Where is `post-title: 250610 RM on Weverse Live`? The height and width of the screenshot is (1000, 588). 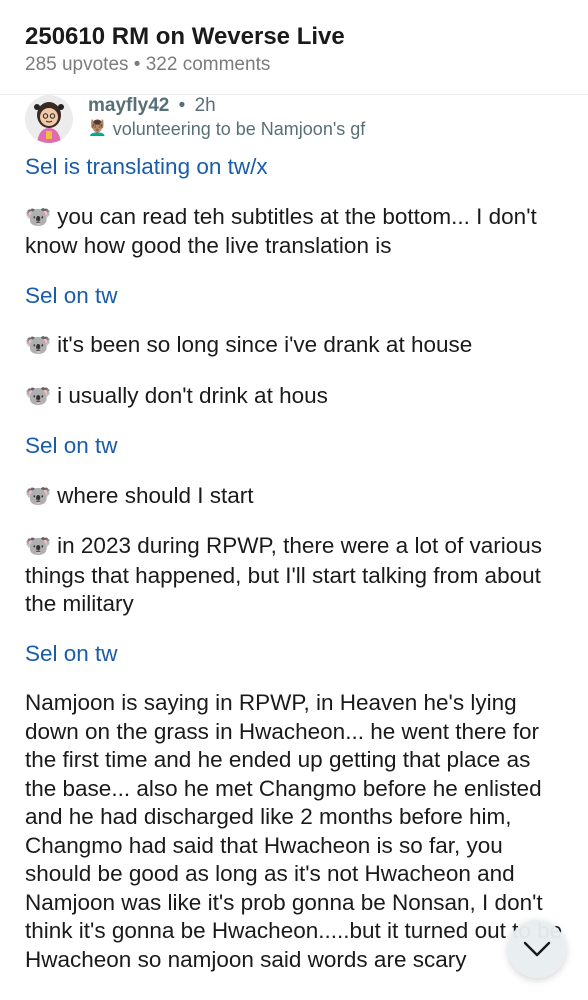 post-title: 250610 RM on Weverse Live is located at coordinates (296, 37).